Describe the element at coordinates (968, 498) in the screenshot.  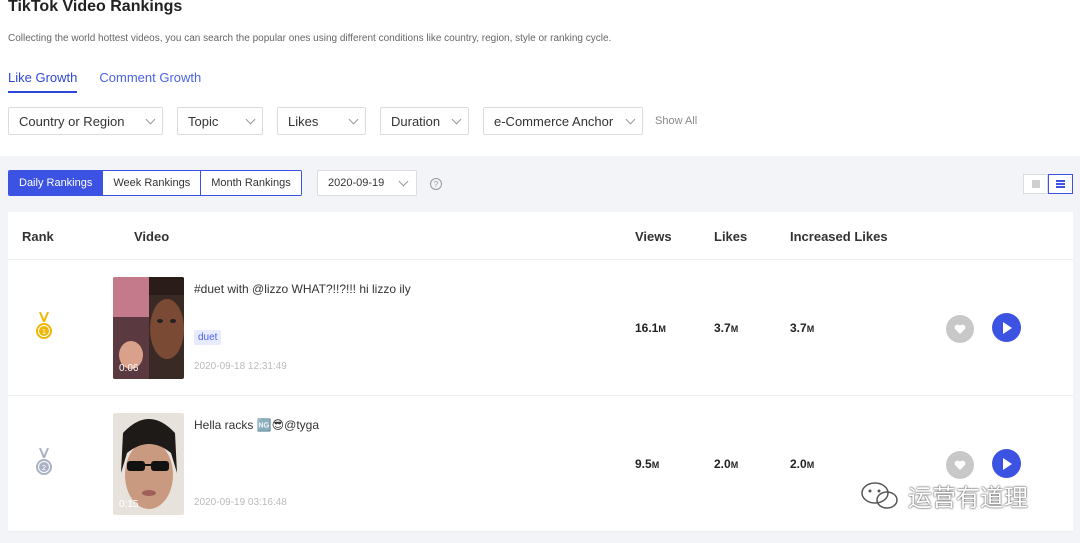
I see `watermark-text: 运营有道理` at that location.